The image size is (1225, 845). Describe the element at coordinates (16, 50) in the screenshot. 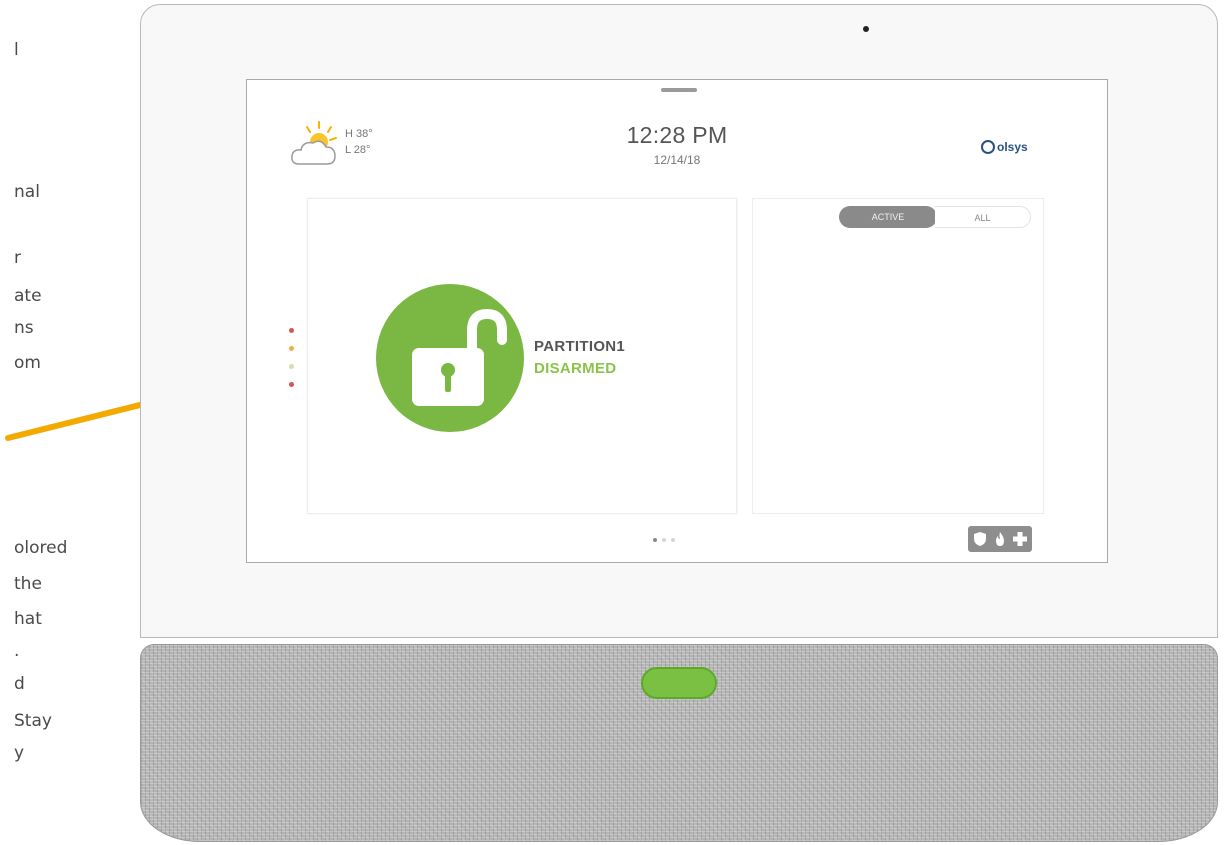

I see `side-text-fragment: l` at that location.